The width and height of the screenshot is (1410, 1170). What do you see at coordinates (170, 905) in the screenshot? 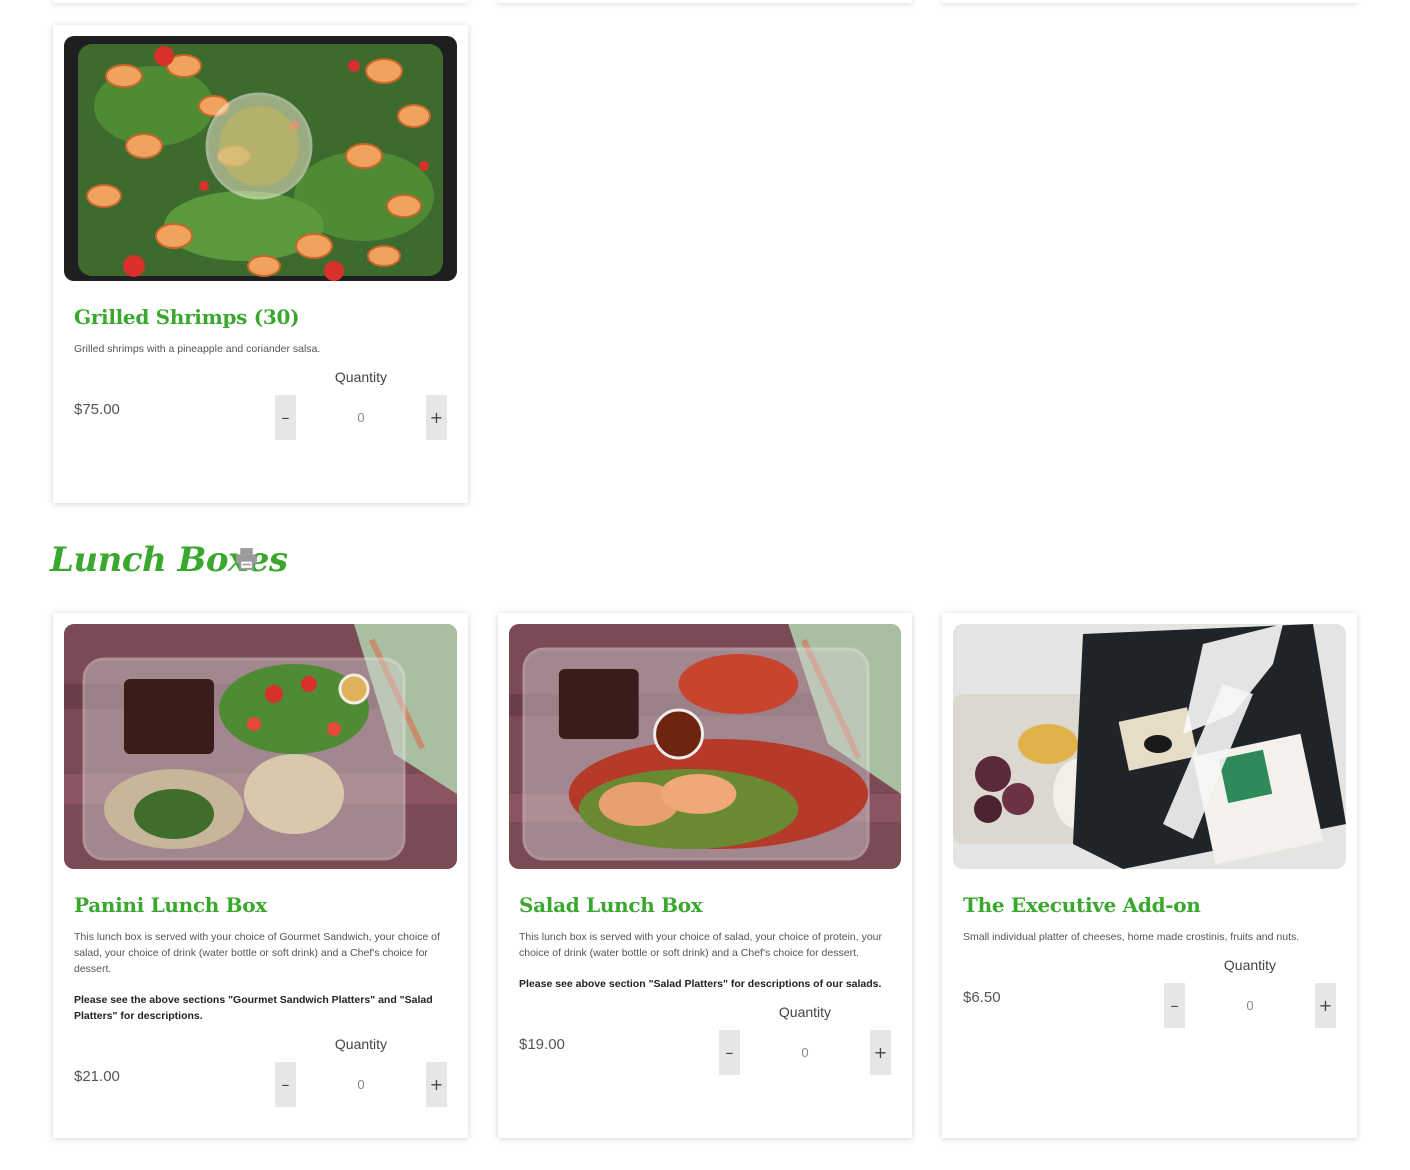
I see `product-title: Panini Lunch Box` at bounding box center [170, 905].